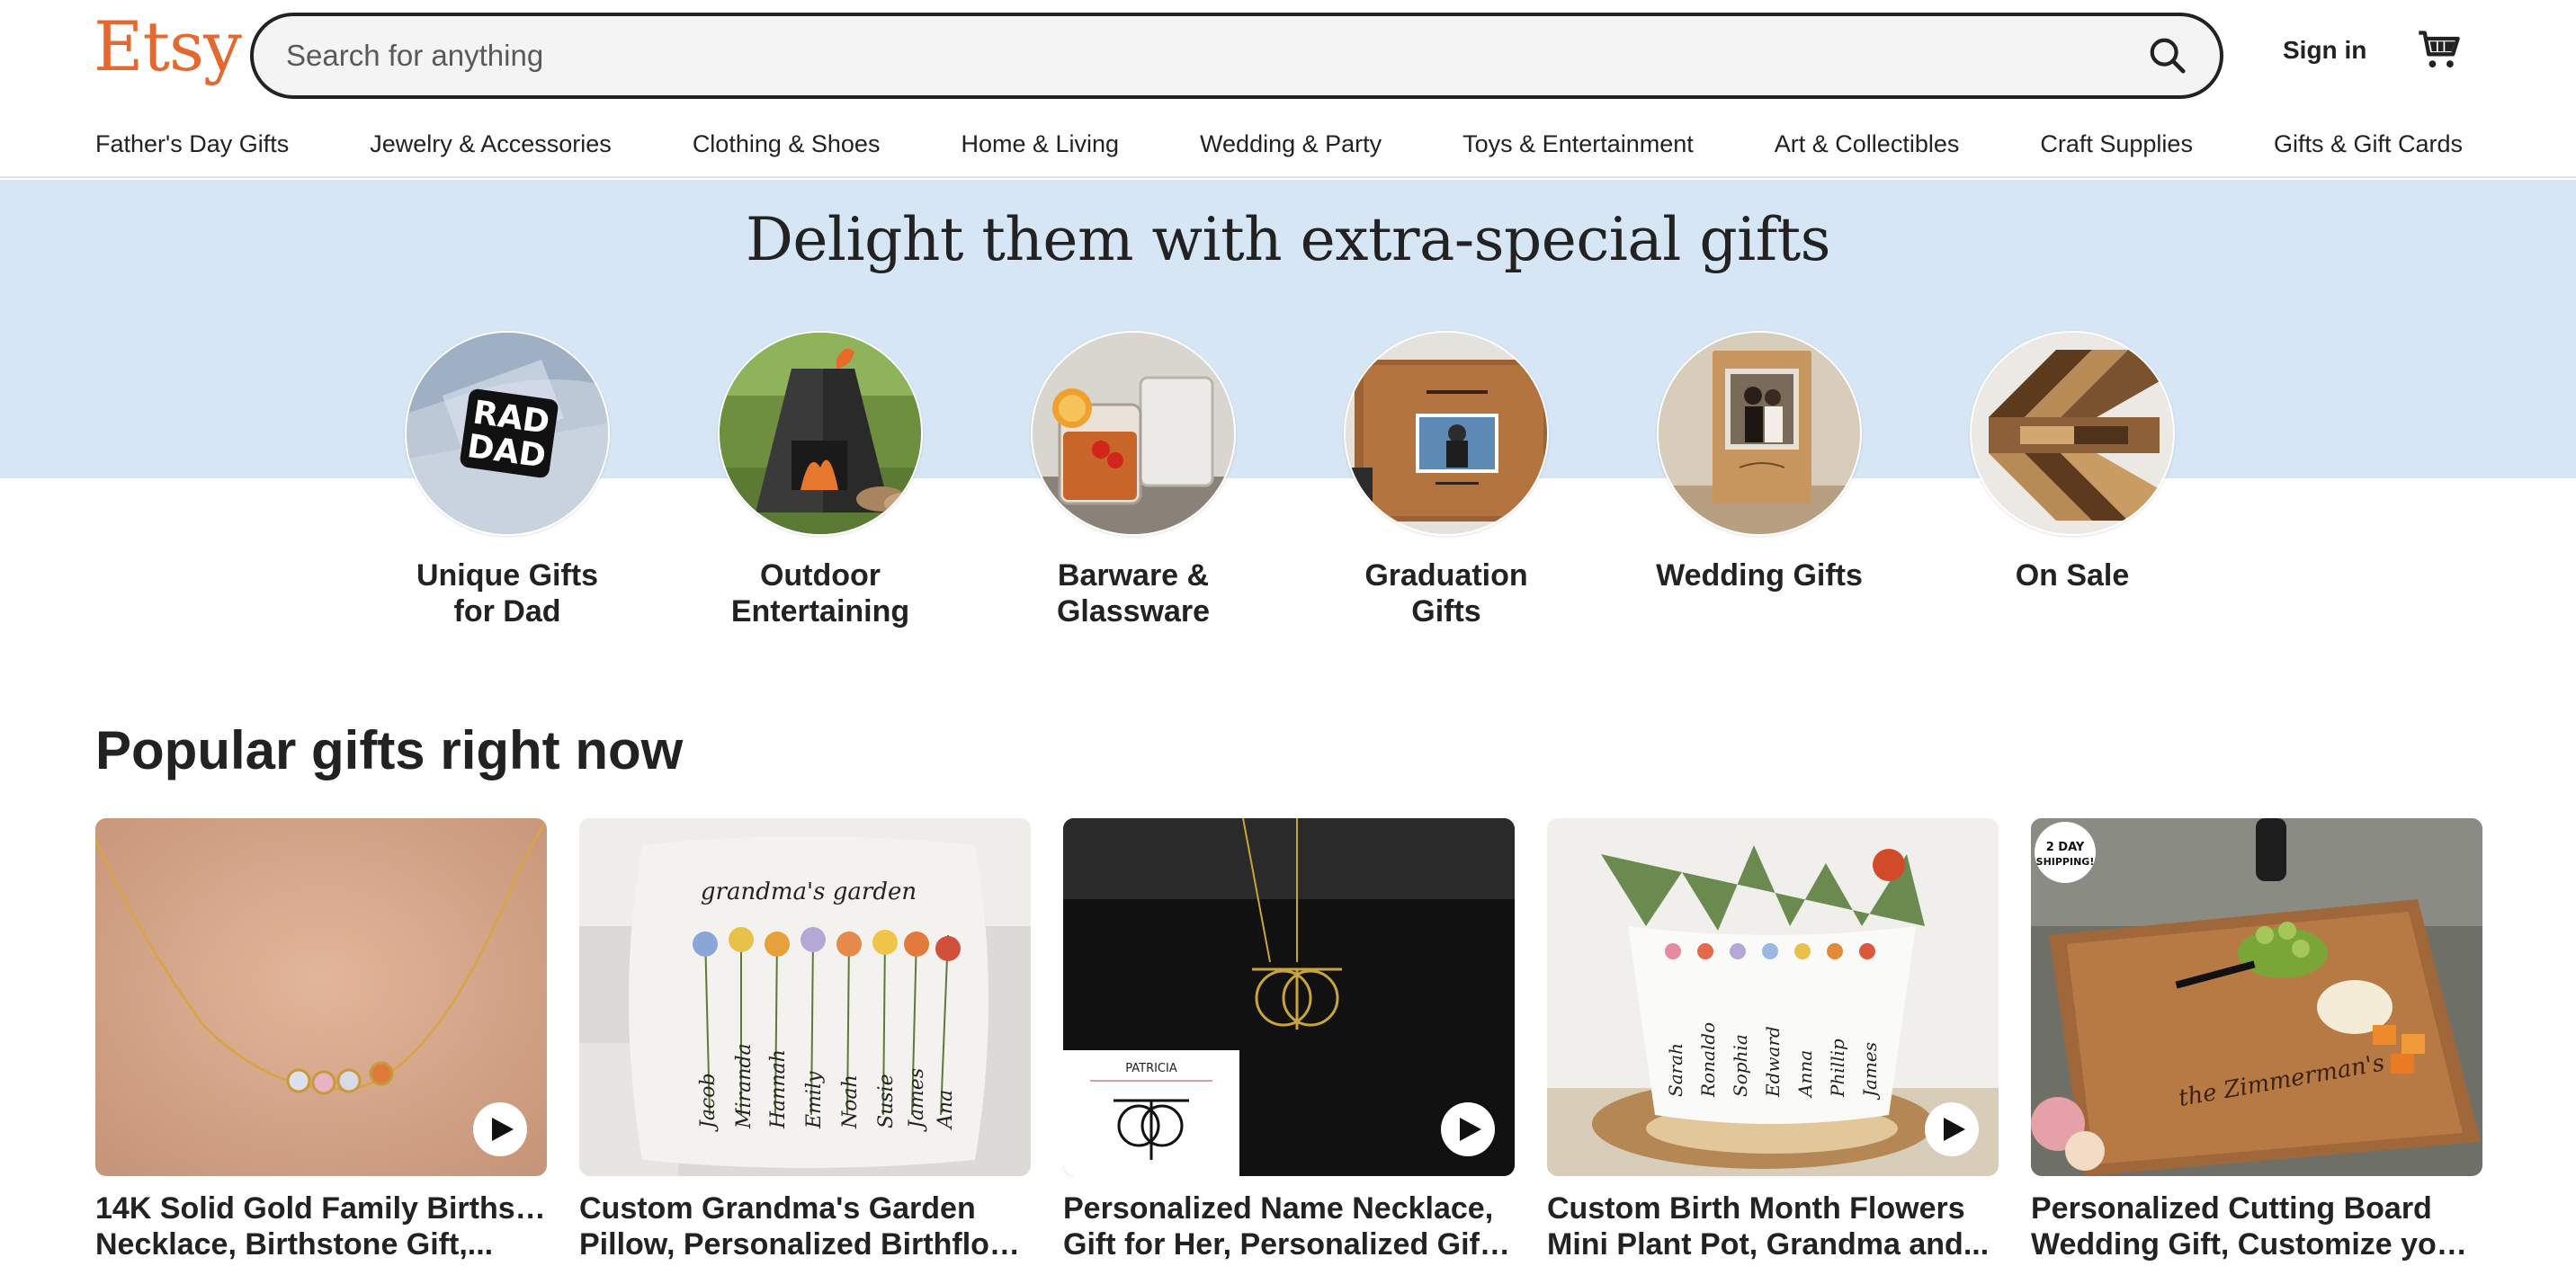 The width and height of the screenshot is (2576, 1266). What do you see at coordinates (1773, 1062) in the screenshot?
I see `pot-name: Edward` at bounding box center [1773, 1062].